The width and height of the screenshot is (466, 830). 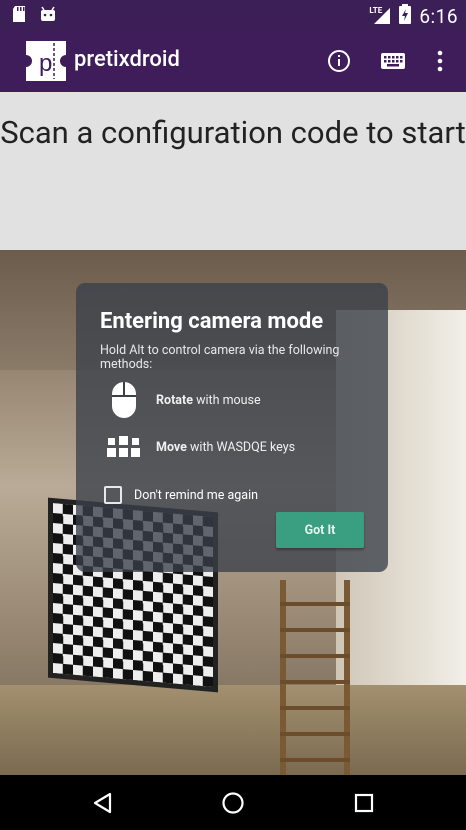 What do you see at coordinates (233, 15) in the screenshot?
I see `status-bar: LTE 6:16` at bounding box center [233, 15].